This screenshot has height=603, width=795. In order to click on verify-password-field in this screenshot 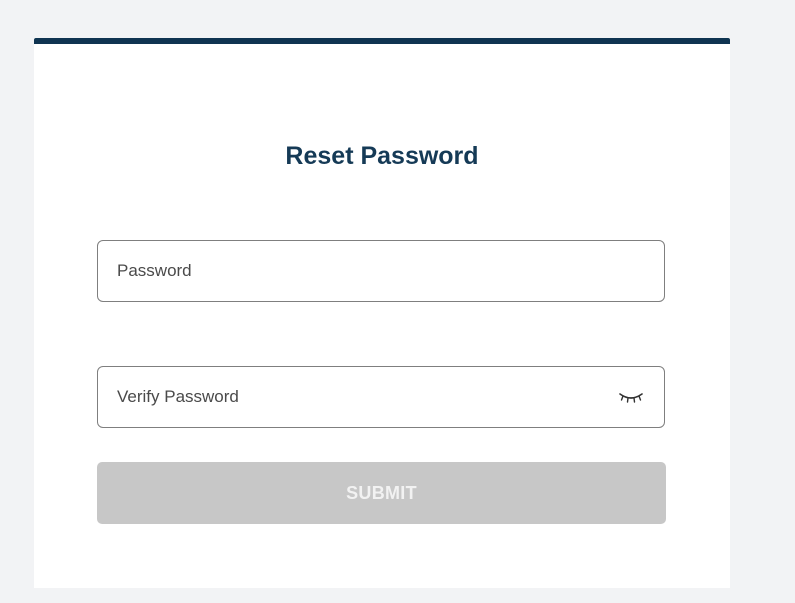, I will do `click(381, 397)`.